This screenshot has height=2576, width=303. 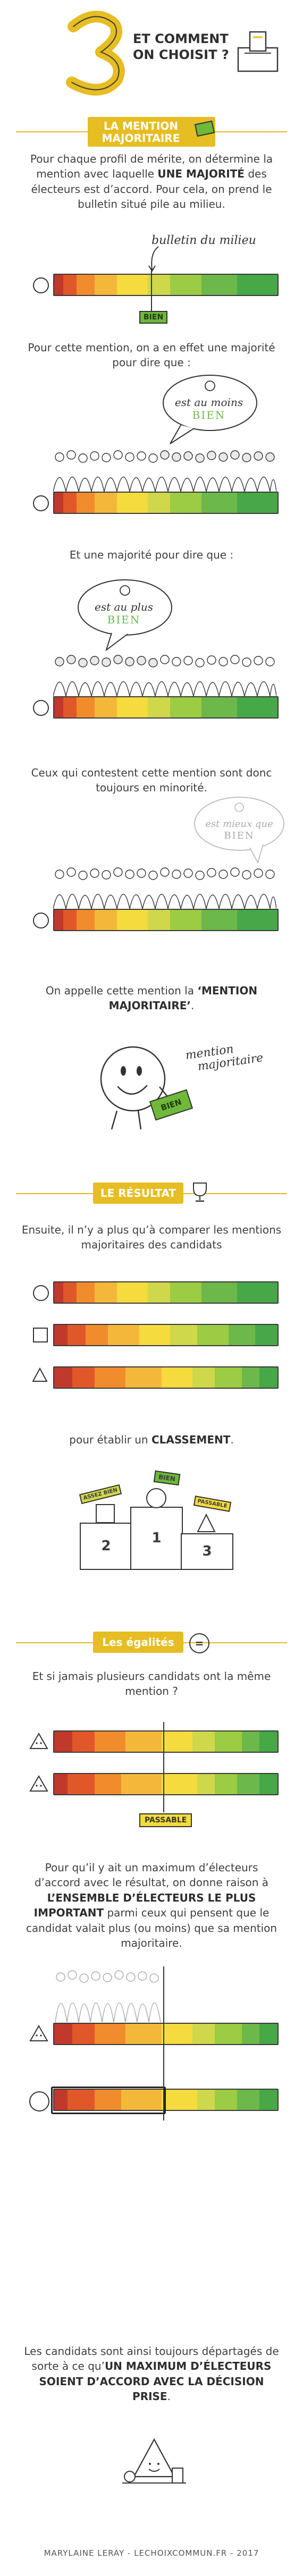 I want to click on tiebreak-middle-line, so click(x=163, y=2043).